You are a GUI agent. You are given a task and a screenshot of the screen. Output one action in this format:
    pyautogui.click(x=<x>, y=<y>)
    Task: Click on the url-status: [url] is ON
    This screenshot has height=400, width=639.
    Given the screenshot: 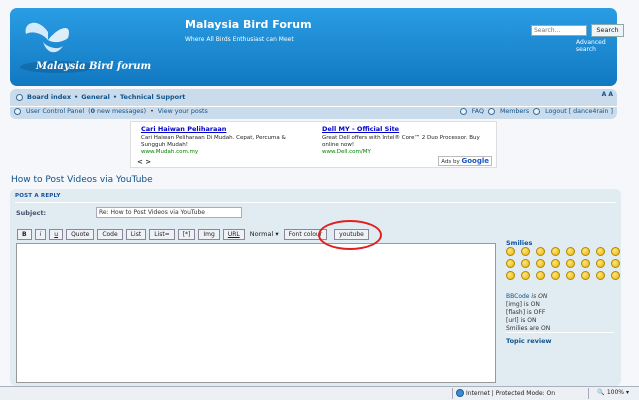 What is the action you would take?
    pyautogui.click(x=521, y=320)
    